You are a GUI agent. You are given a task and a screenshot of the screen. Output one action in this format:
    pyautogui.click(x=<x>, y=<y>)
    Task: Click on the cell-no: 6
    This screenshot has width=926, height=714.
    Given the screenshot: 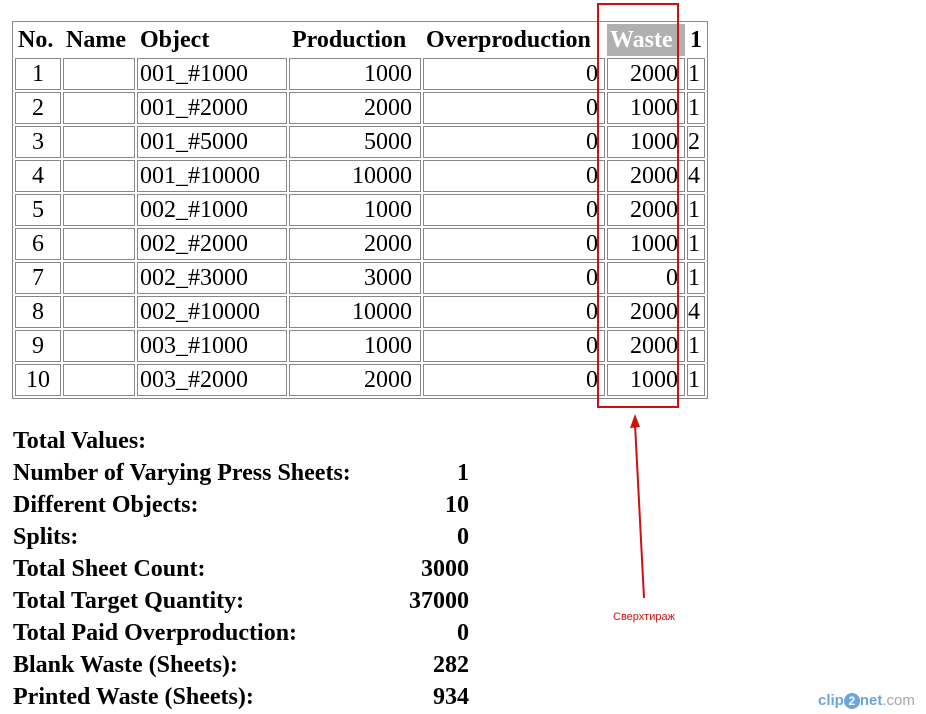 What is the action you would take?
    pyautogui.click(x=38, y=244)
    